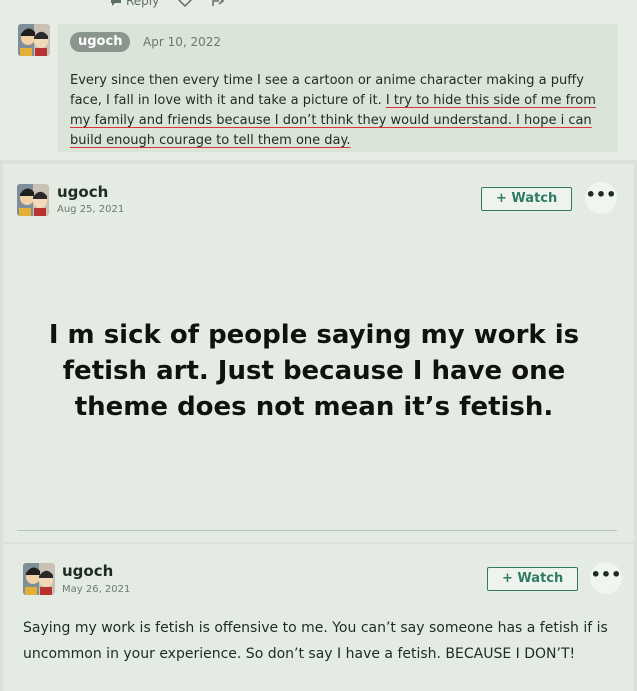 This screenshot has height=691, width=637. I want to click on reply-actions-strip: Reply, so click(318, 6).